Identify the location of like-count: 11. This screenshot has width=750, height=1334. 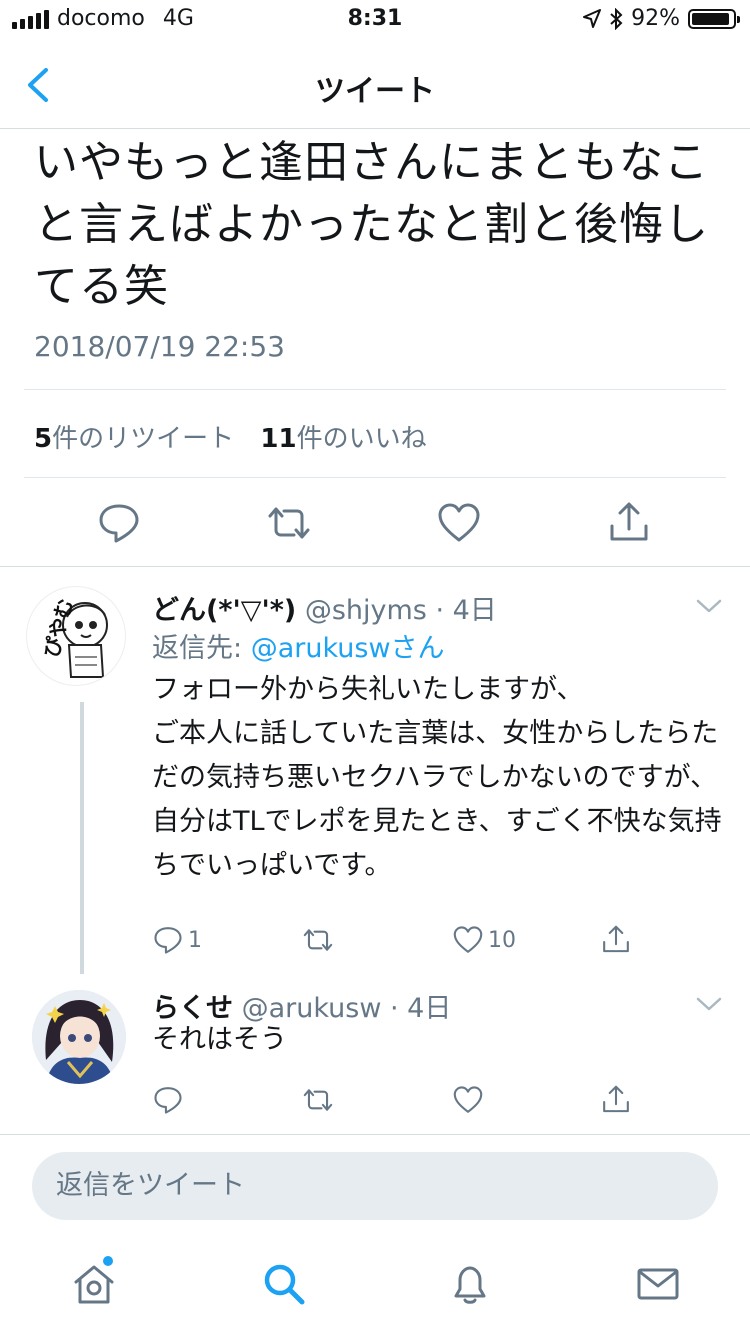
(278, 439).